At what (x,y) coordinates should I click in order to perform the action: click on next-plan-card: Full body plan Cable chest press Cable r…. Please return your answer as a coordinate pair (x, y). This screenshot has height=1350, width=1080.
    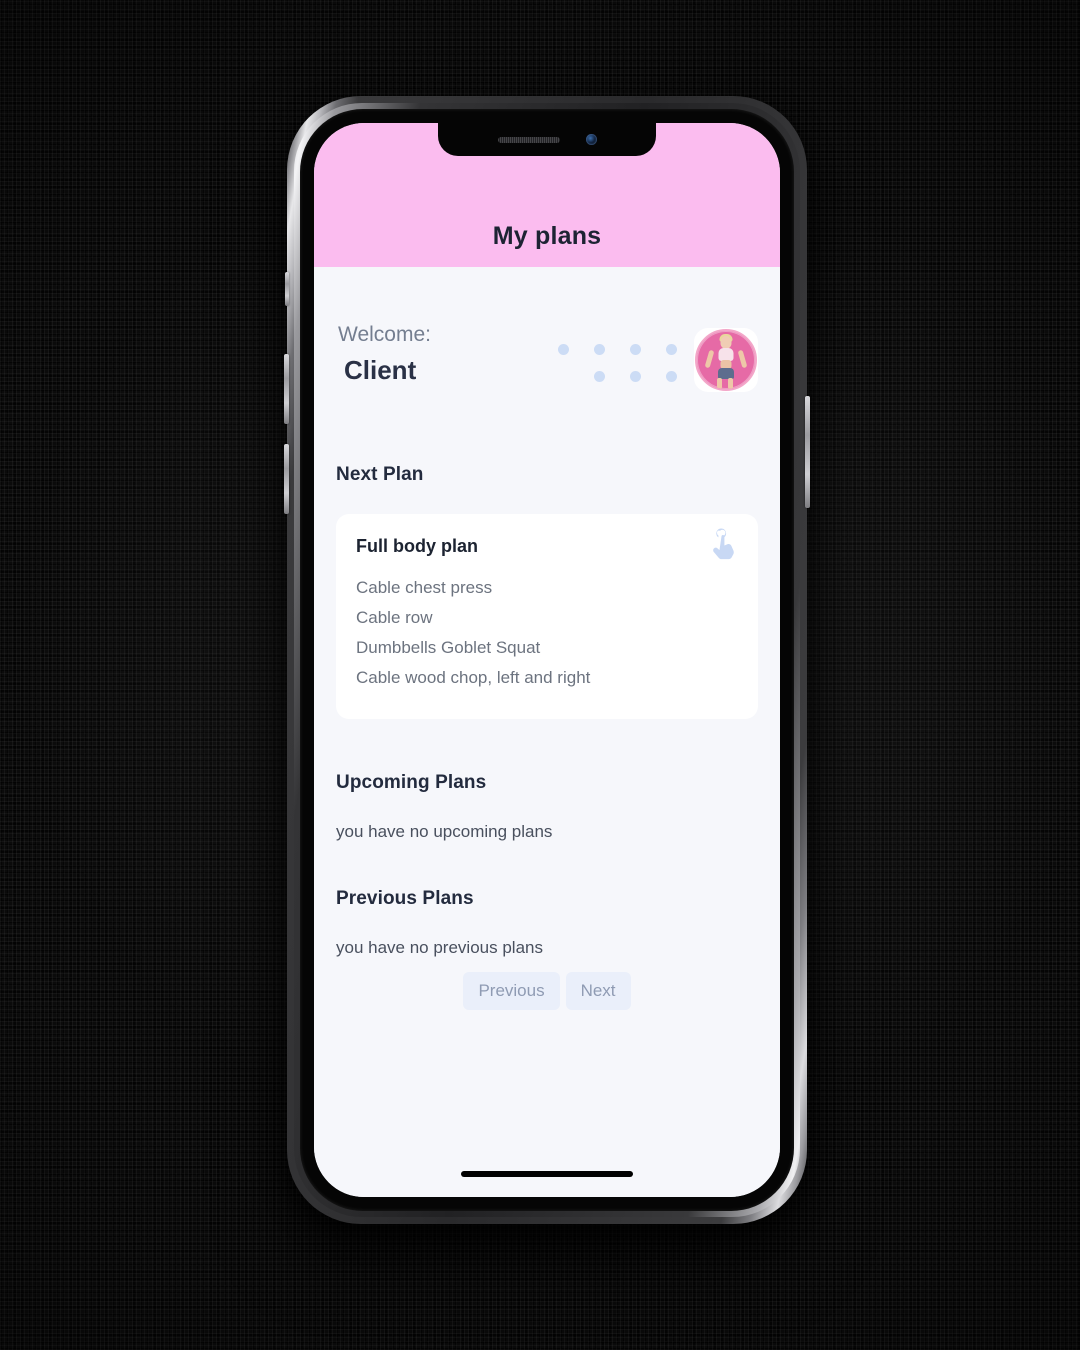
    Looking at the image, I should click on (547, 616).